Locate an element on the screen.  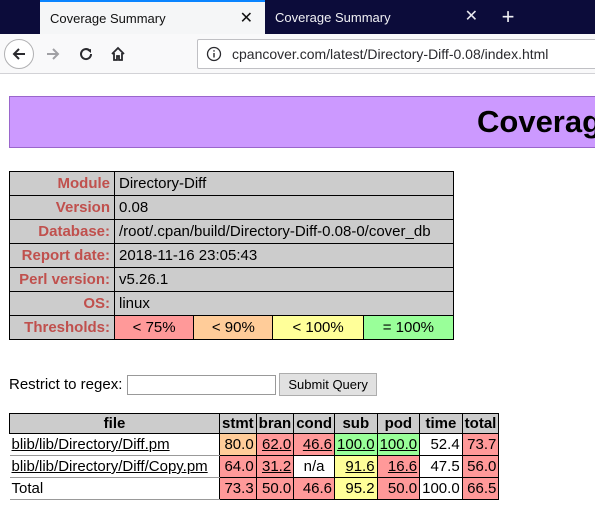
file-link: blib/lib/Directory/Diff.pm is located at coordinates (91, 444).